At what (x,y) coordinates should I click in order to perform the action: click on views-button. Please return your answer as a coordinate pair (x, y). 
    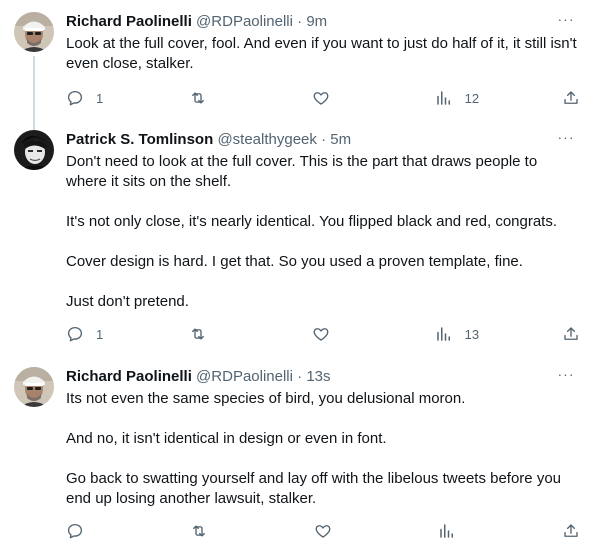
    Looking at the image, I should click on (458, 531).